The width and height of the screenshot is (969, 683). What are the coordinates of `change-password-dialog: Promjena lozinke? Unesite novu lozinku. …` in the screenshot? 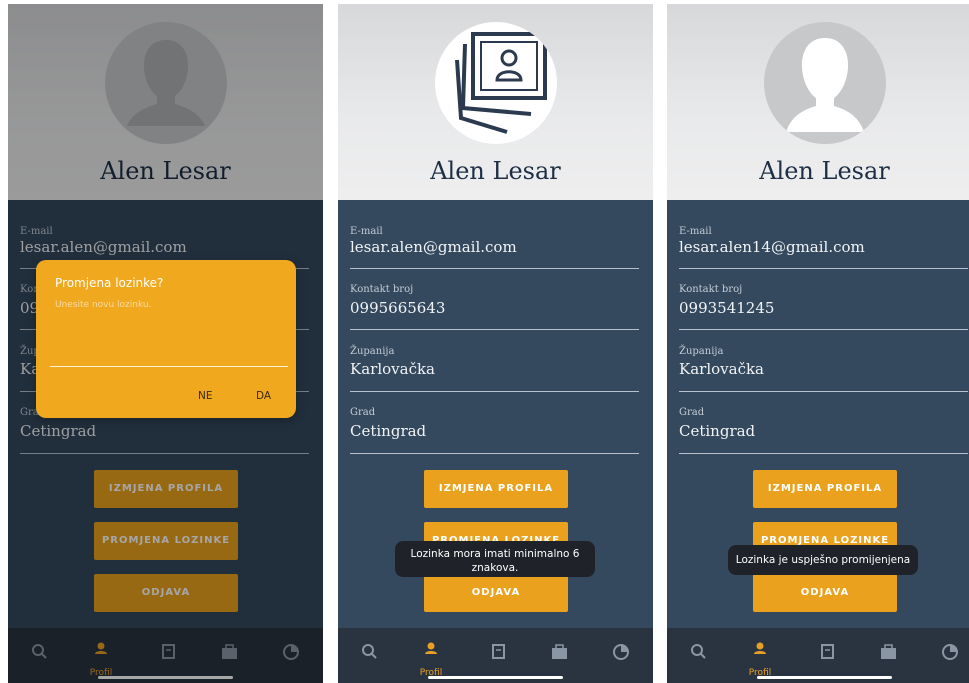 It's located at (166, 339).